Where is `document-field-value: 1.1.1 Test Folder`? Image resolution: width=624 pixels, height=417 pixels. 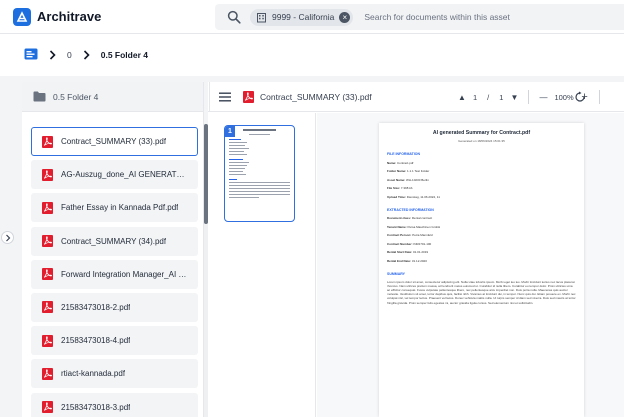
document-field-value: 1.1.1 Test Folder is located at coordinates (418, 171).